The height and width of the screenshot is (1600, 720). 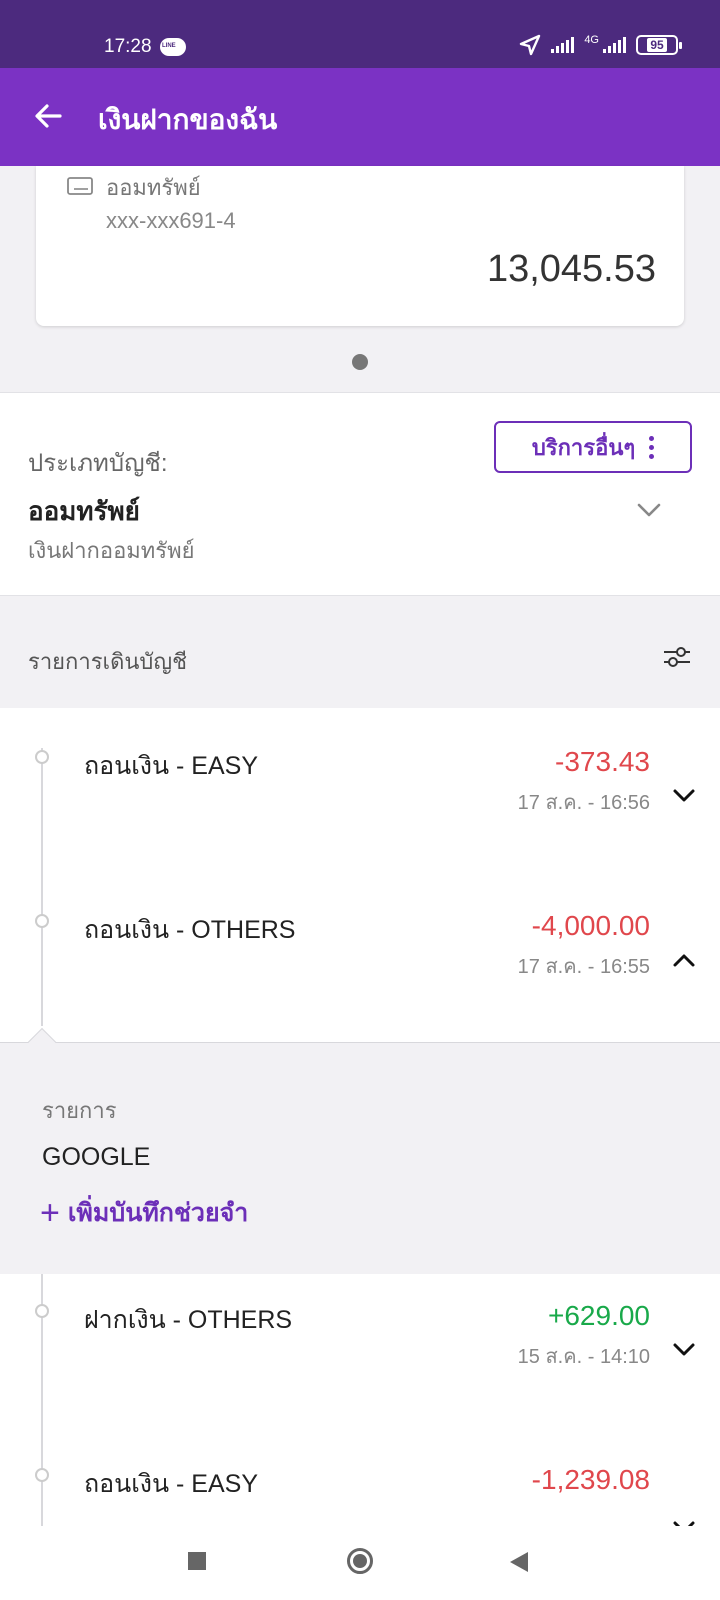 What do you see at coordinates (158, 1213) in the screenshot?
I see `add-memo-label: เพิ่มบันทึกช่วยจำ` at bounding box center [158, 1213].